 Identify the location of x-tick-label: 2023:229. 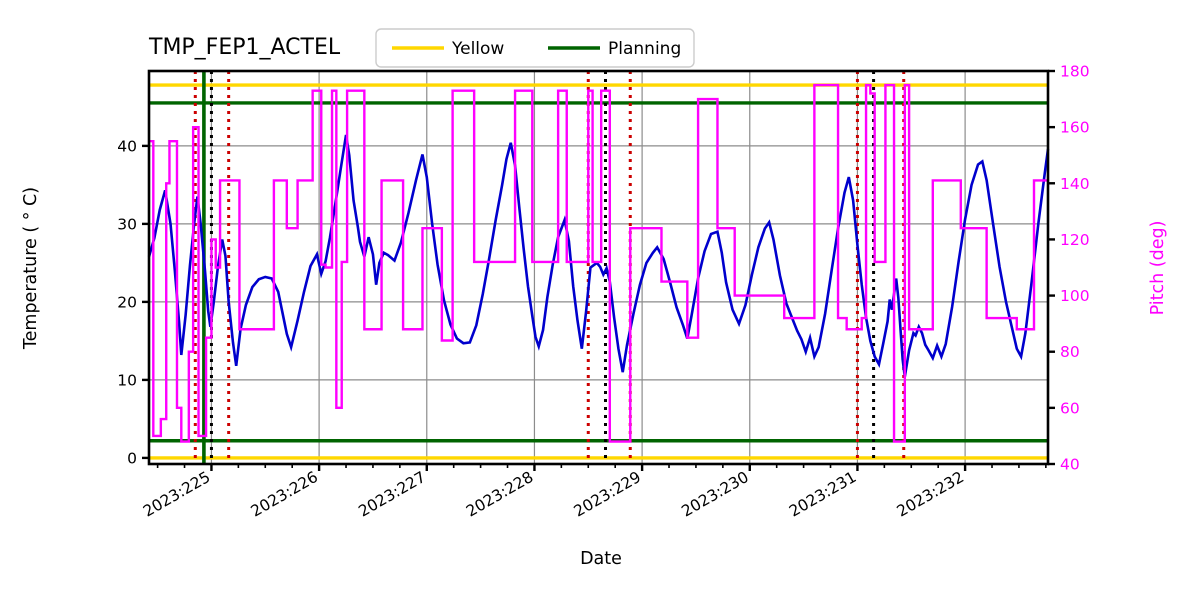
(607, 494).